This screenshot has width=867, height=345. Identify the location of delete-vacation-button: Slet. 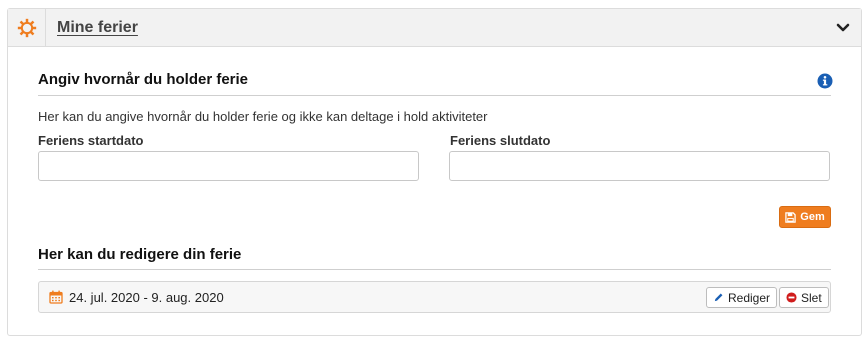
(804, 297).